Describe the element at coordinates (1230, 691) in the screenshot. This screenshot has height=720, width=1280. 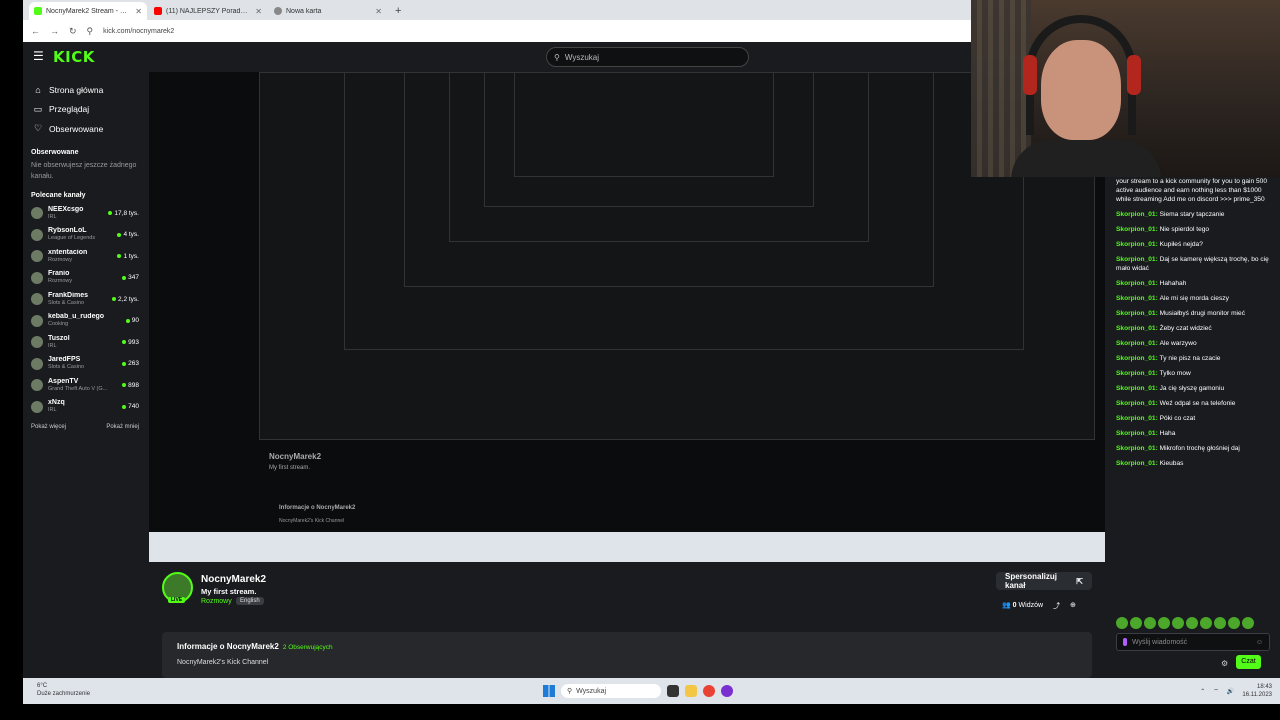
I see `volume-icon: 🔊` at that location.